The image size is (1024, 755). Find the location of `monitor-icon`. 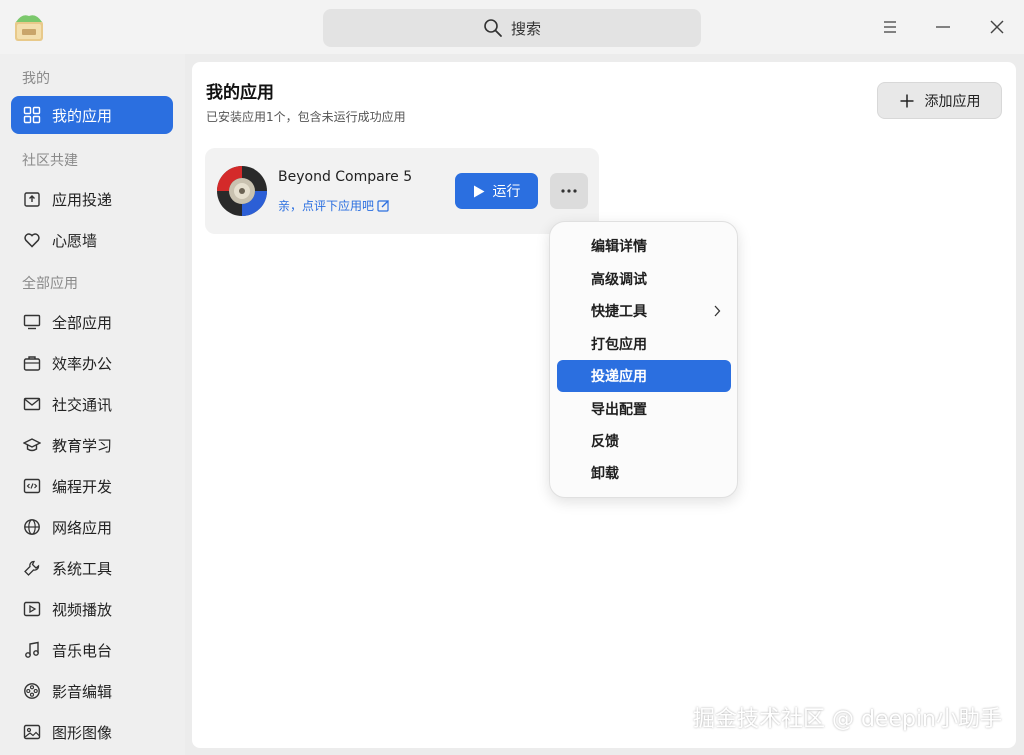

monitor-icon is located at coordinates (32, 322).